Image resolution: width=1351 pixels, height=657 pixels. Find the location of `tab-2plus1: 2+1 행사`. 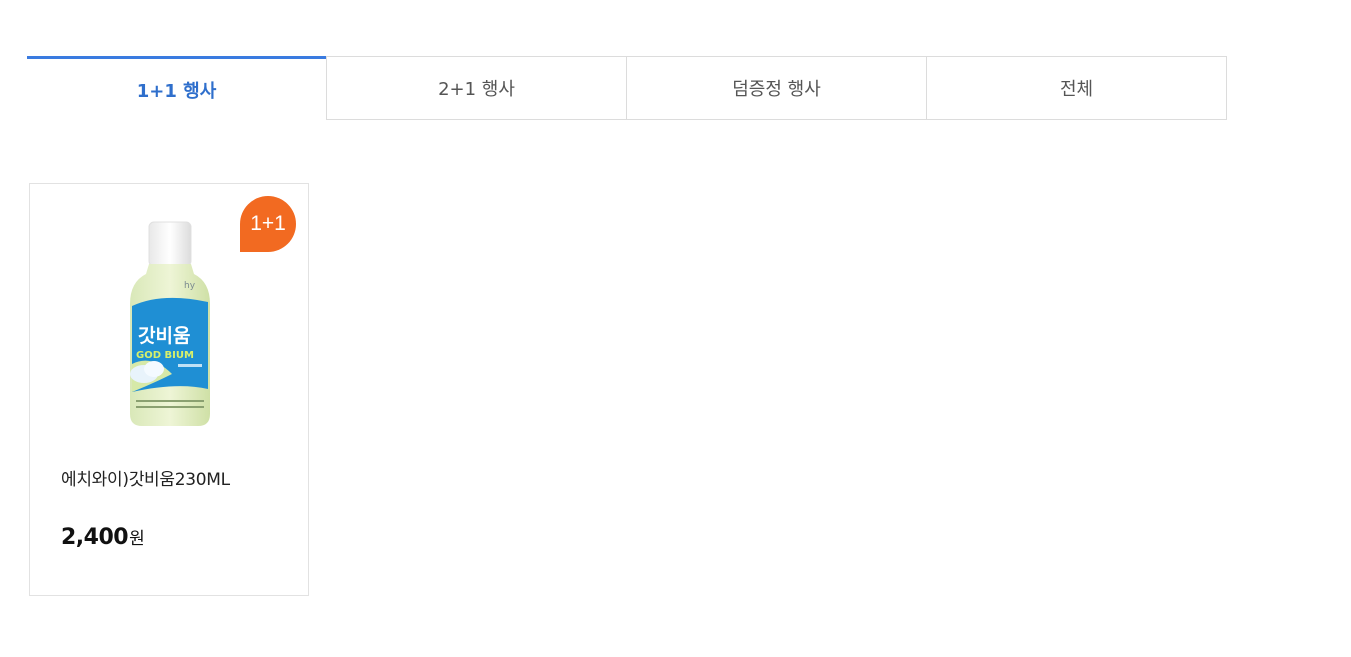

tab-2plus1: 2+1 행사 is located at coordinates (476, 88).